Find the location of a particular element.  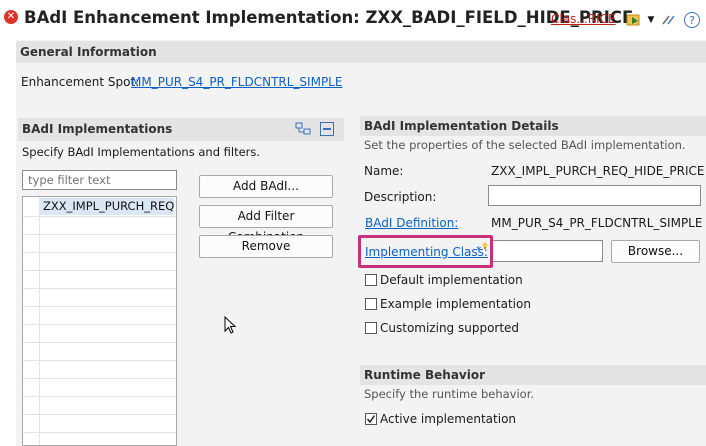

content-assist-icon is located at coordinates (485, 244).